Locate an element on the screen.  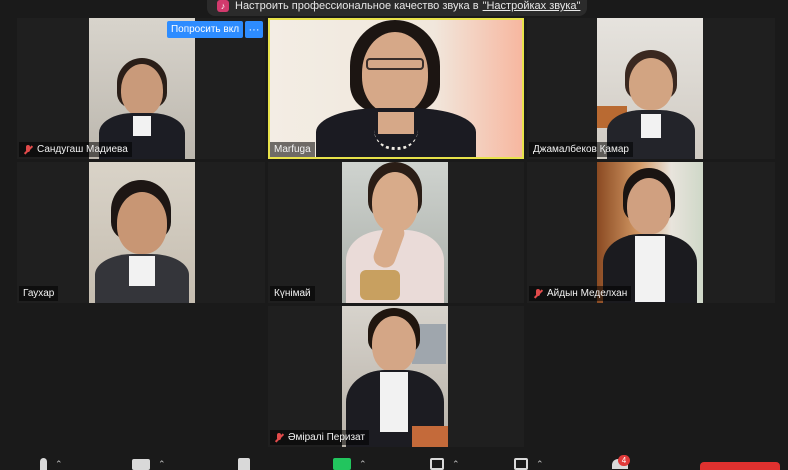
request-camera-button: Попросить вкл is located at coordinates (205, 29).